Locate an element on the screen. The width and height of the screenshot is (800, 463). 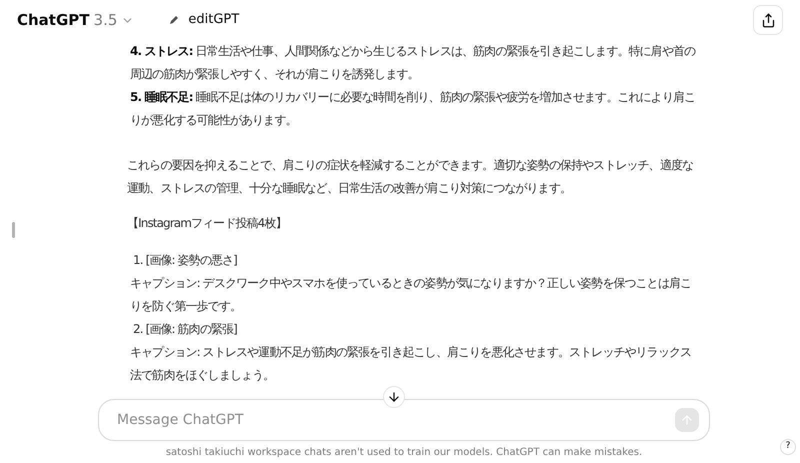
arrow-down-icon is located at coordinates (394, 397).